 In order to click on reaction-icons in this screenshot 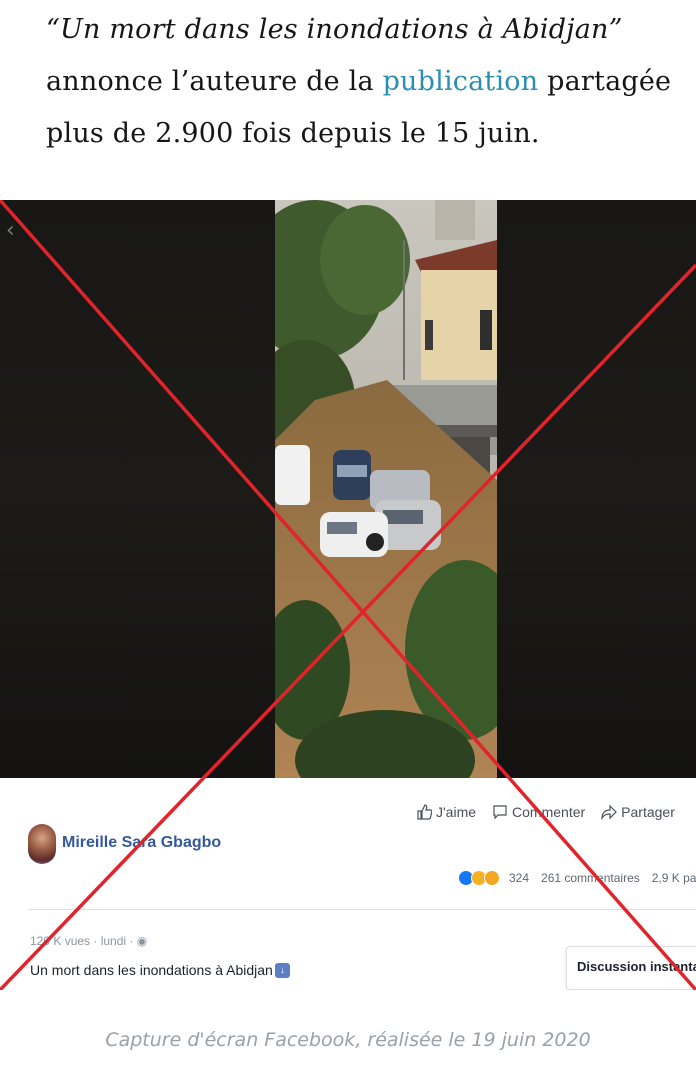, I will do `click(479, 878)`.